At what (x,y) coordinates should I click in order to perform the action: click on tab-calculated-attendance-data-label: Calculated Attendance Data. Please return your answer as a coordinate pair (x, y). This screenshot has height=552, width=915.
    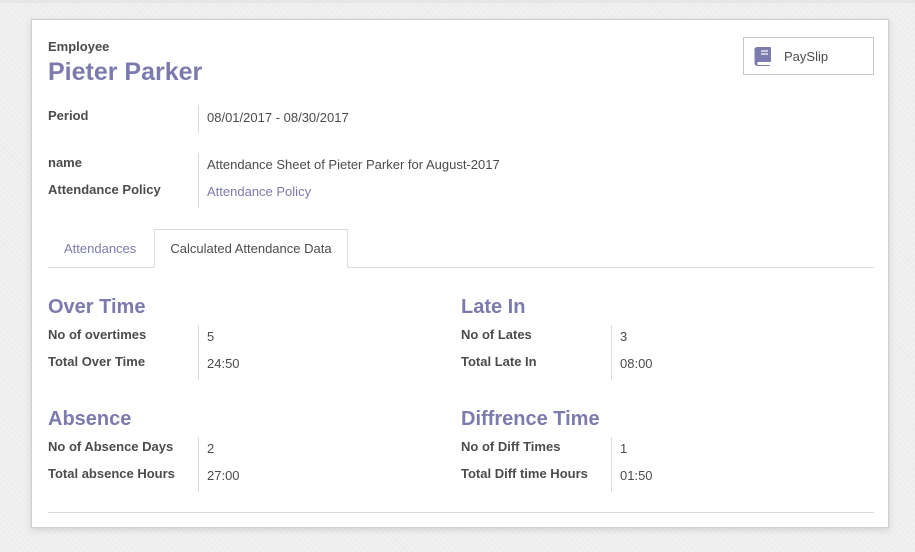
    Looking at the image, I should click on (251, 248).